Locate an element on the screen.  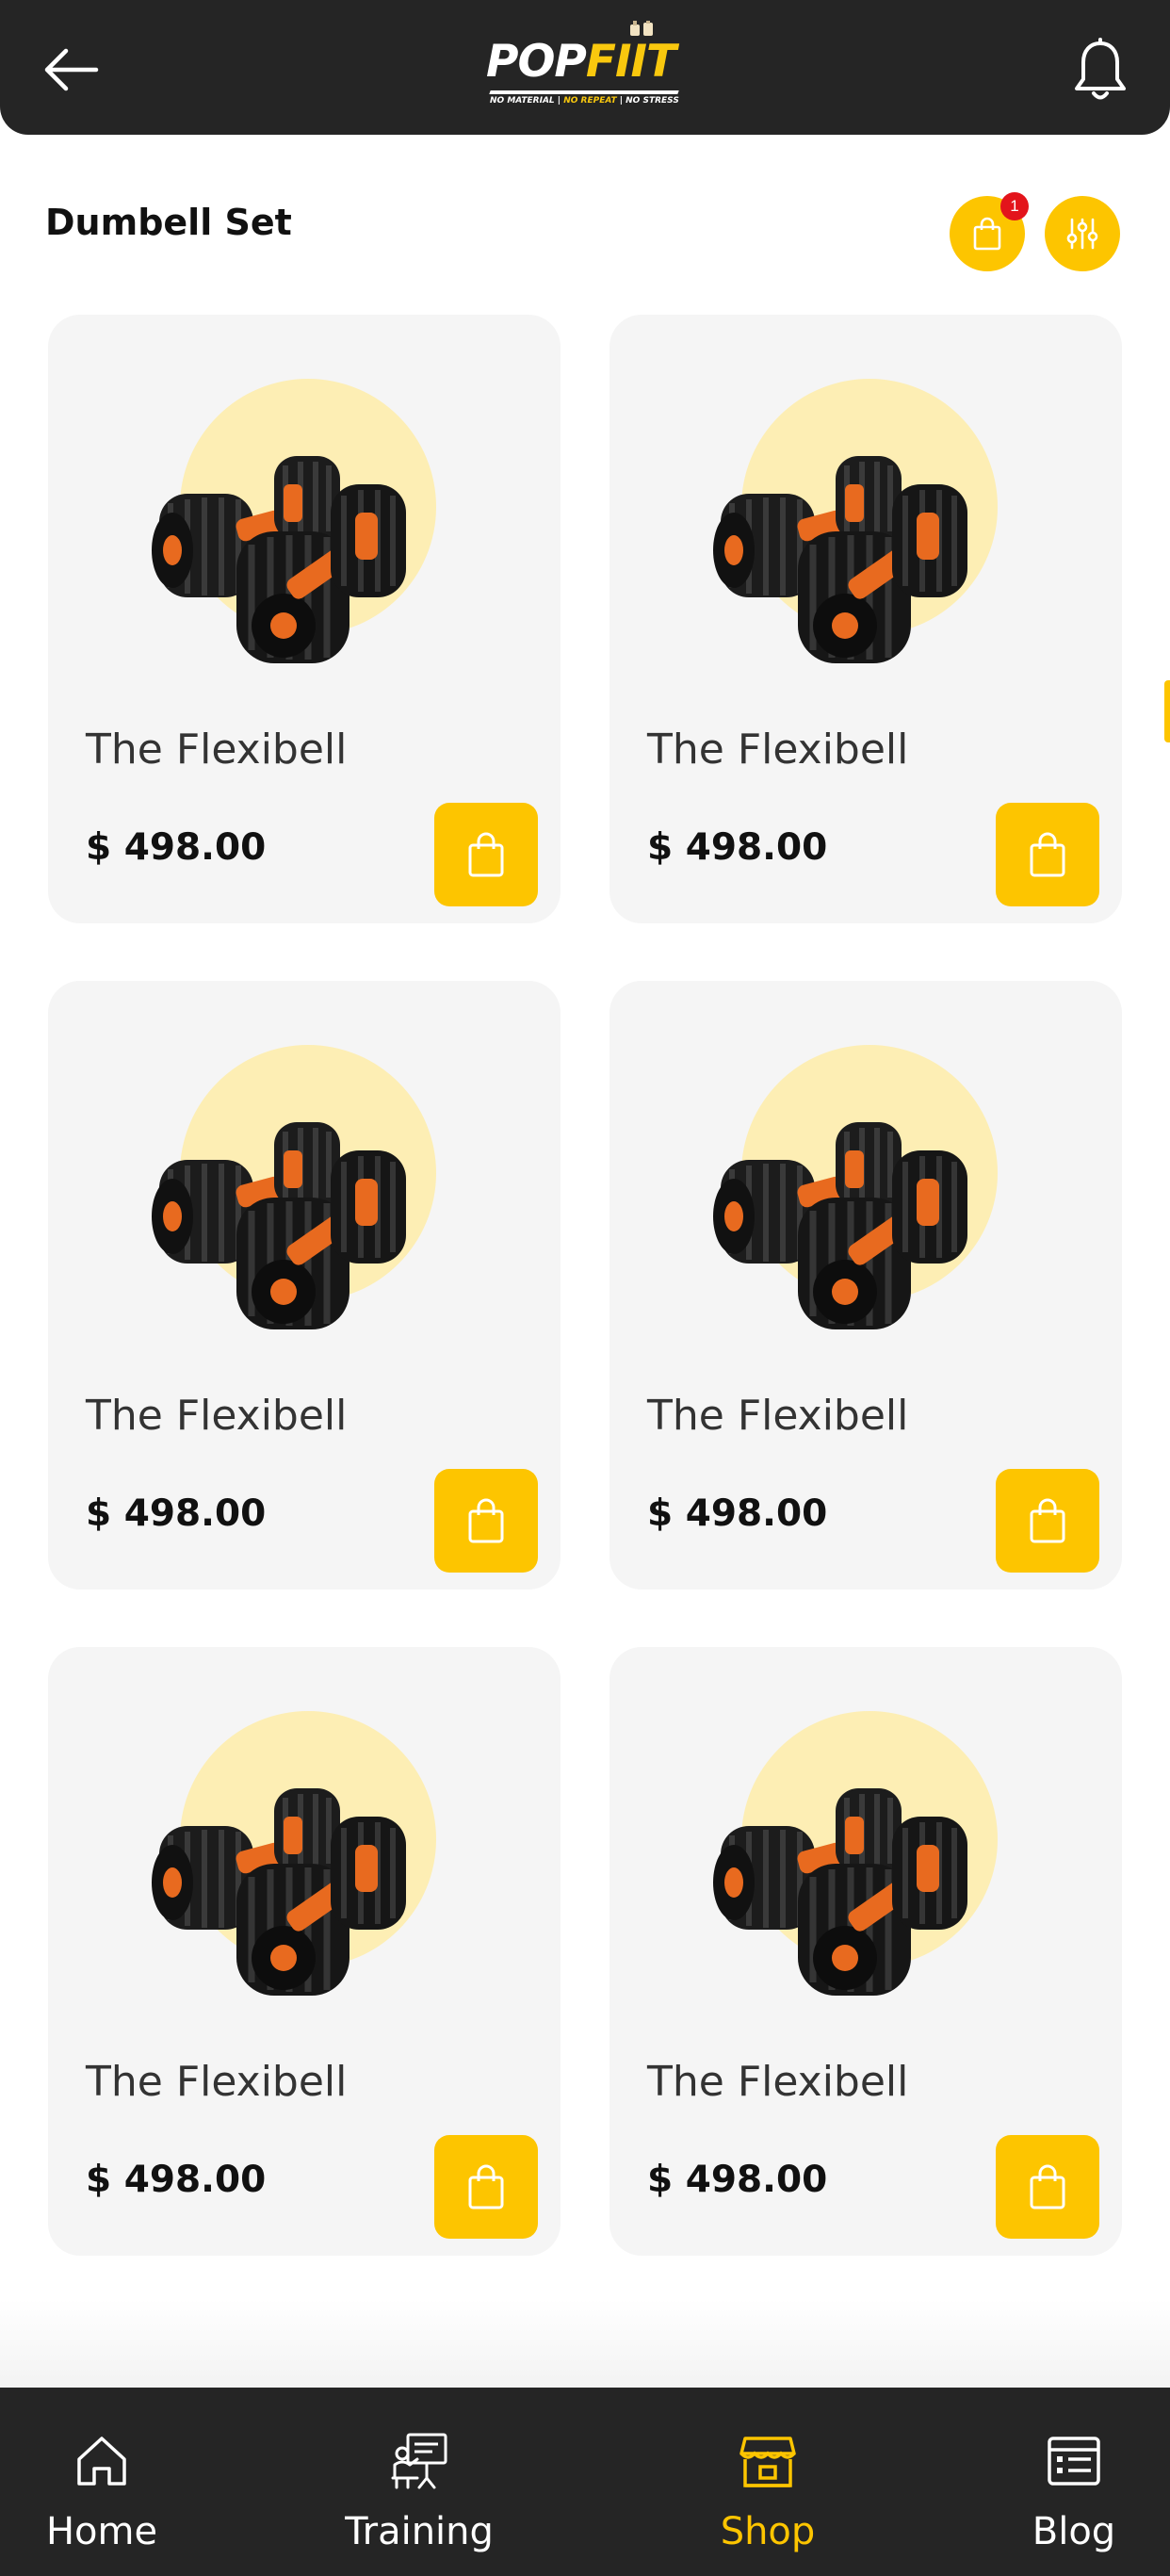
cart-button: 1 is located at coordinates (989, 231).